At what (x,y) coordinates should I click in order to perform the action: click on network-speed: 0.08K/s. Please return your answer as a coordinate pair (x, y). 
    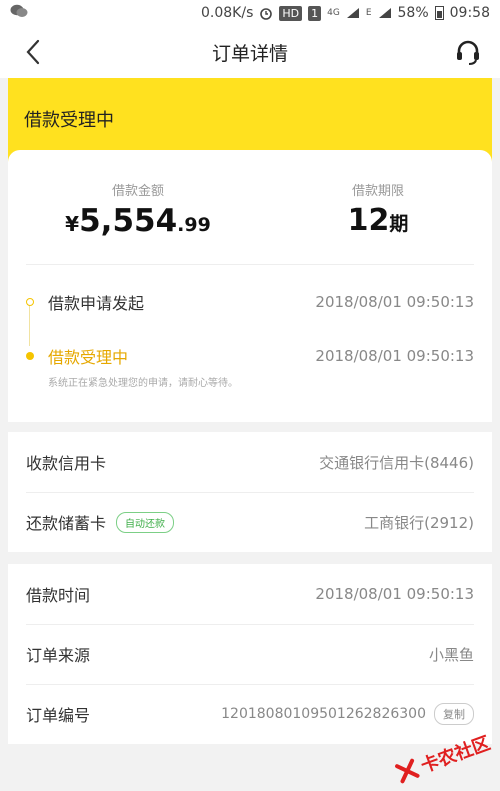
    Looking at the image, I should click on (227, 13).